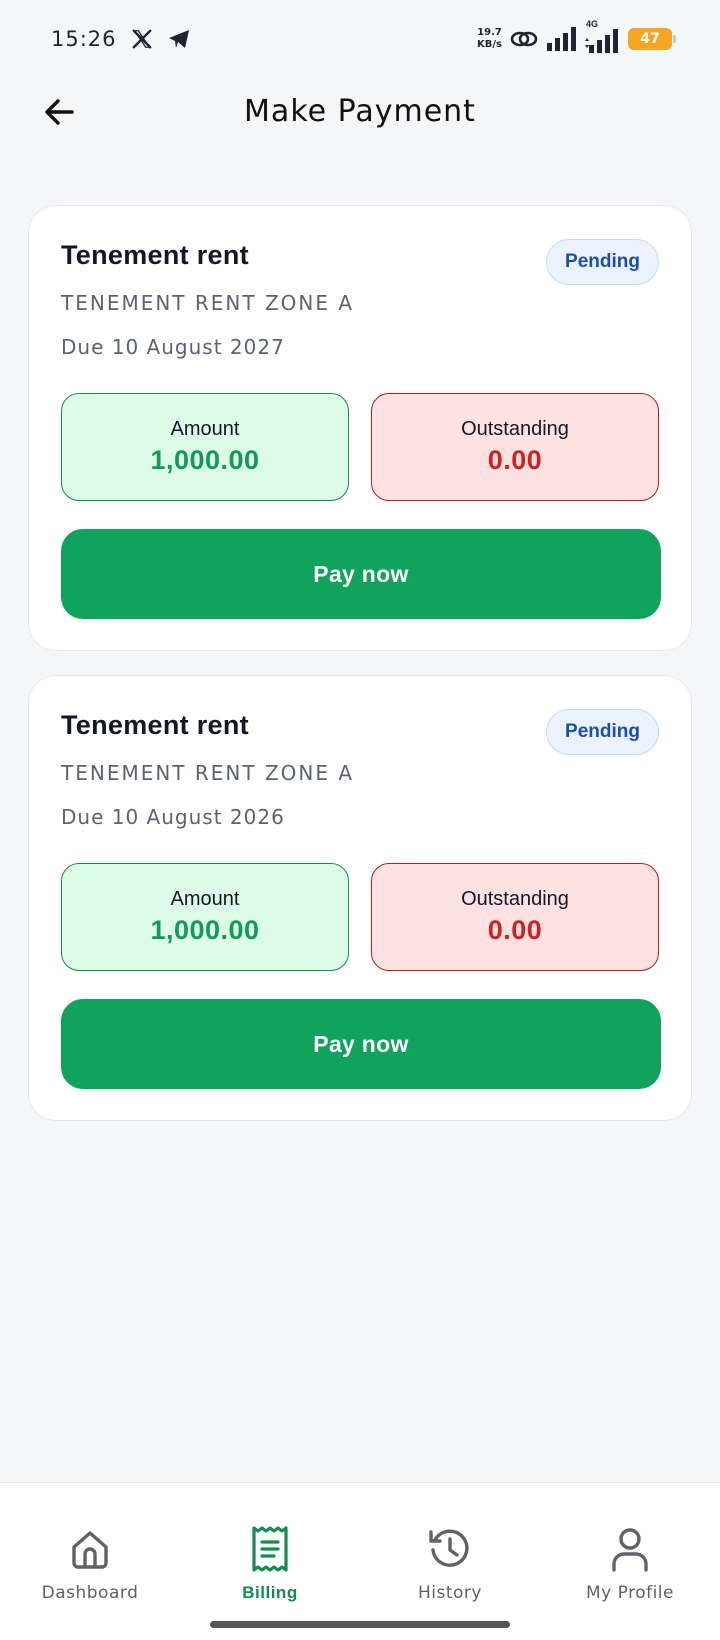 The width and height of the screenshot is (720, 1640). I want to click on home-indicator, so click(360, 1624).